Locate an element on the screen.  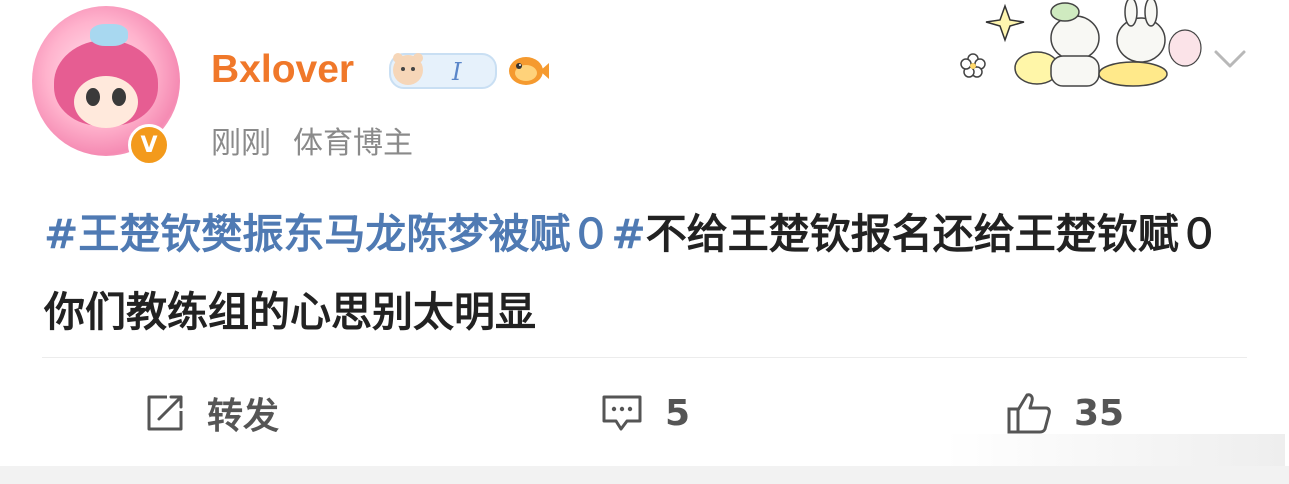
verified-badge-icon: V is located at coordinates (149, 145).